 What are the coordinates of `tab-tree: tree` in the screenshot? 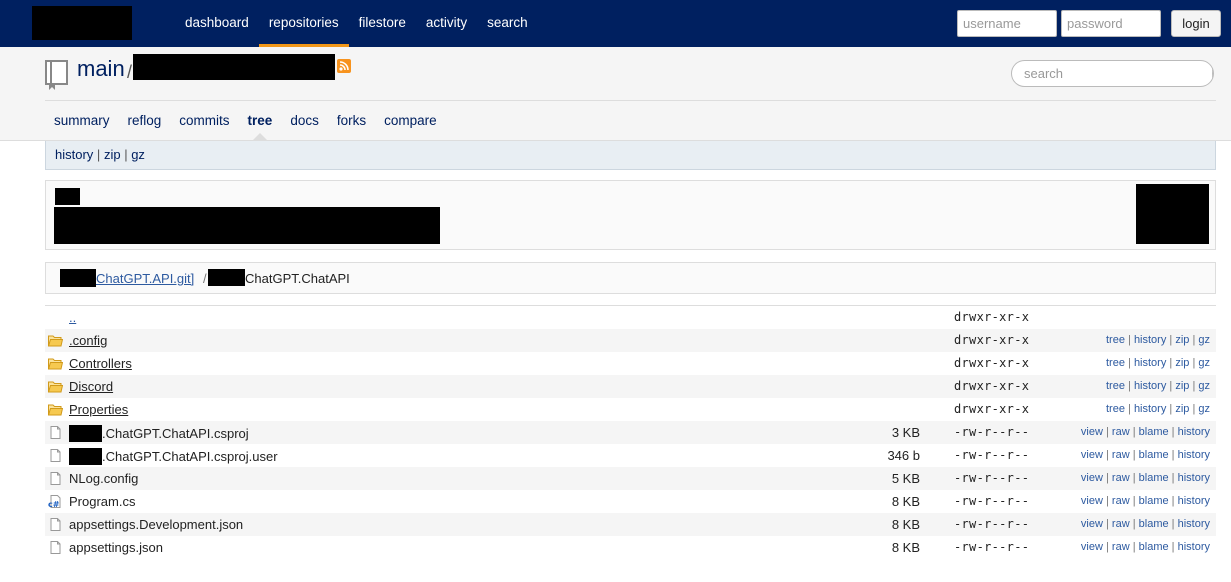 It's located at (260, 123).